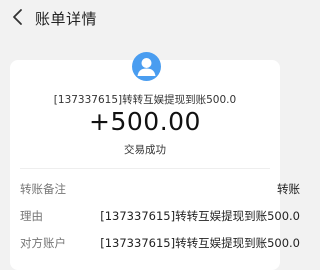 The width and height of the screenshot is (320, 270). What do you see at coordinates (288, 189) in the screenshot?
I see `remark-value: 转账` at bounding box center [288, 189].